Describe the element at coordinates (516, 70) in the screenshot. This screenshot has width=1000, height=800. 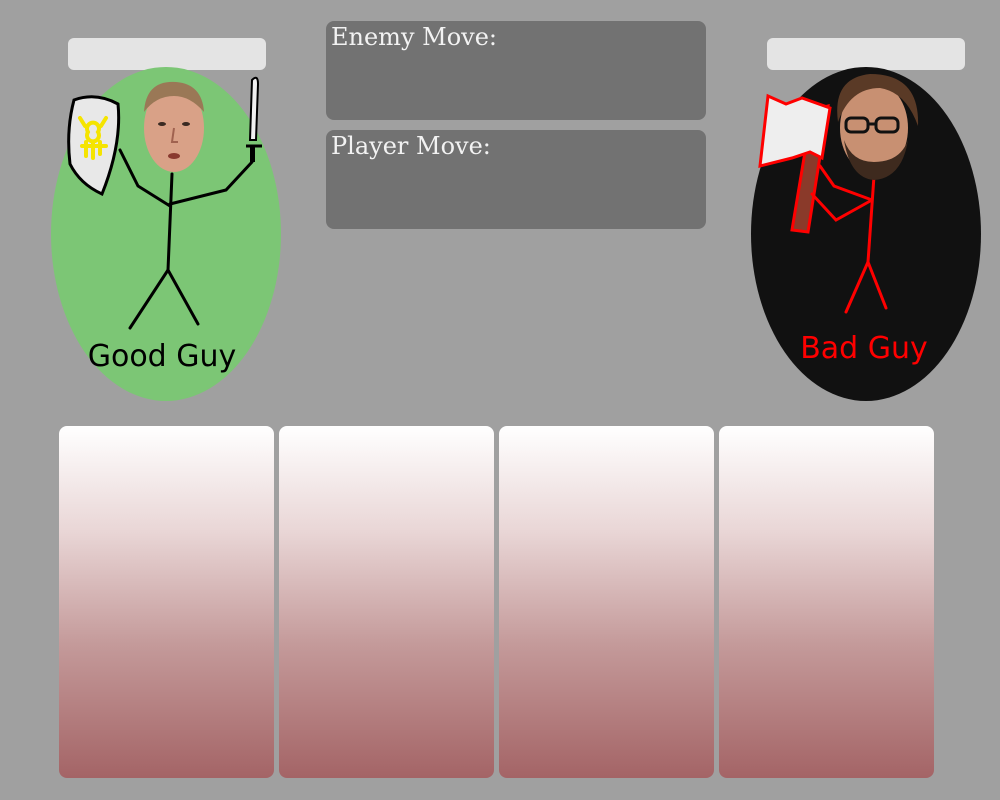
I see `enemy-move-panel: Enemy Move:` at that location.